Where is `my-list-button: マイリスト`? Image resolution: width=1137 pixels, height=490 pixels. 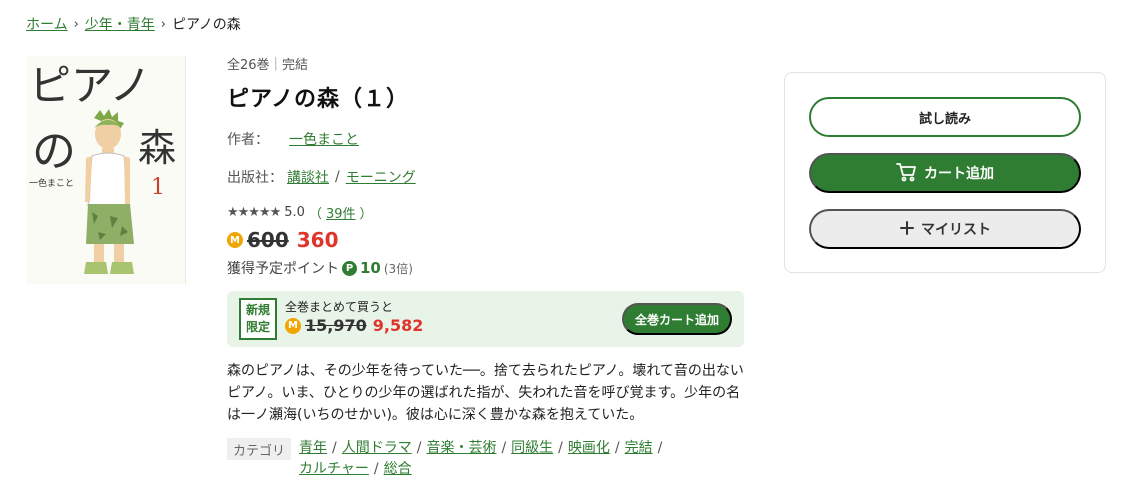
my-list-button: マイリスト is located at coordinates (945, 229).